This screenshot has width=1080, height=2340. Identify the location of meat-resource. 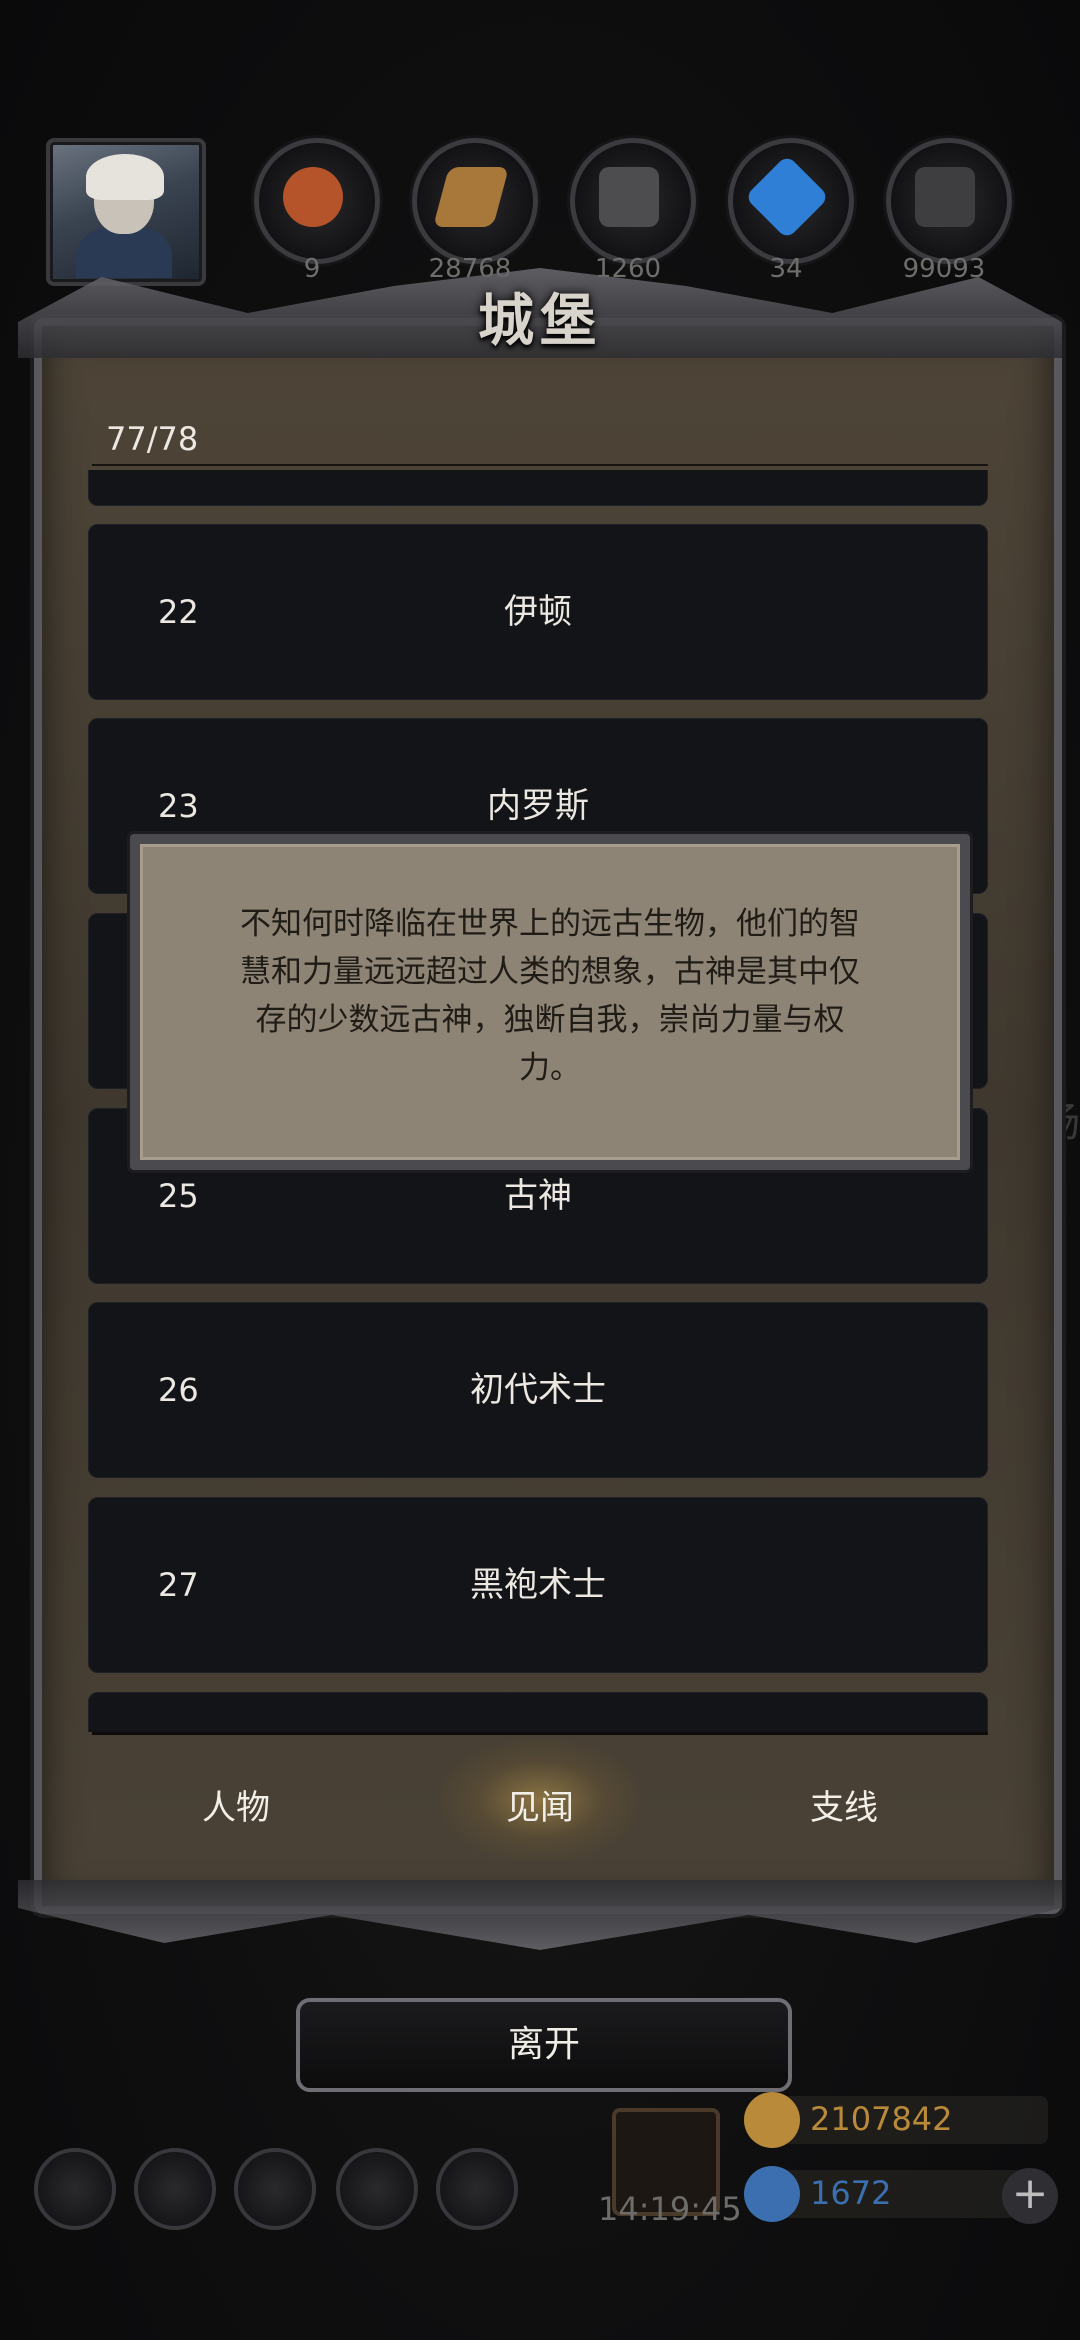
(317, 201).